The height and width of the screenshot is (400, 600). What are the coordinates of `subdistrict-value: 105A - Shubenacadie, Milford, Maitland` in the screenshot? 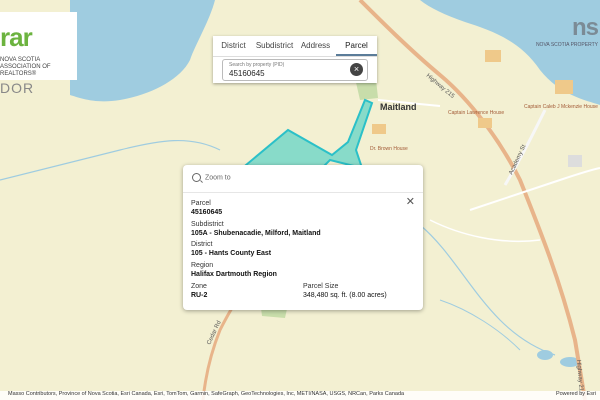 It's located at (256, 233).